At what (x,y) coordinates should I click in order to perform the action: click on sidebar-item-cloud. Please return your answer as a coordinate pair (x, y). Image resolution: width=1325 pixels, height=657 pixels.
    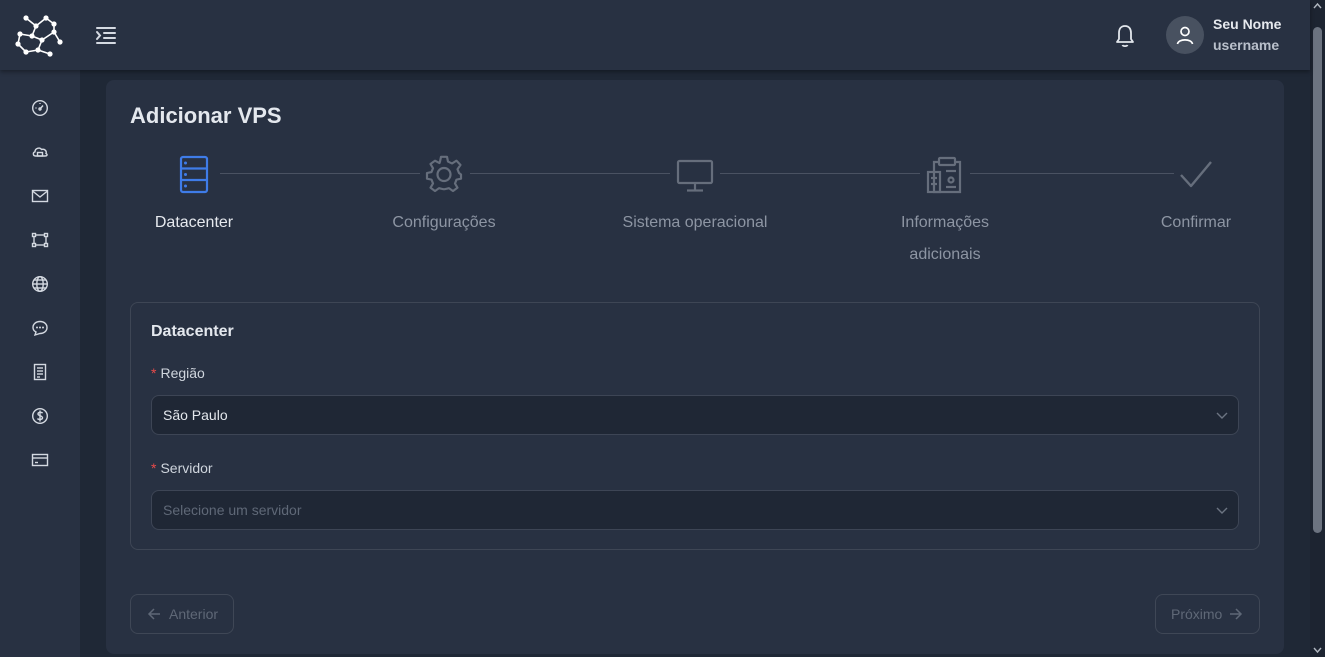
    Looking at the image, I should click on (40, 152).